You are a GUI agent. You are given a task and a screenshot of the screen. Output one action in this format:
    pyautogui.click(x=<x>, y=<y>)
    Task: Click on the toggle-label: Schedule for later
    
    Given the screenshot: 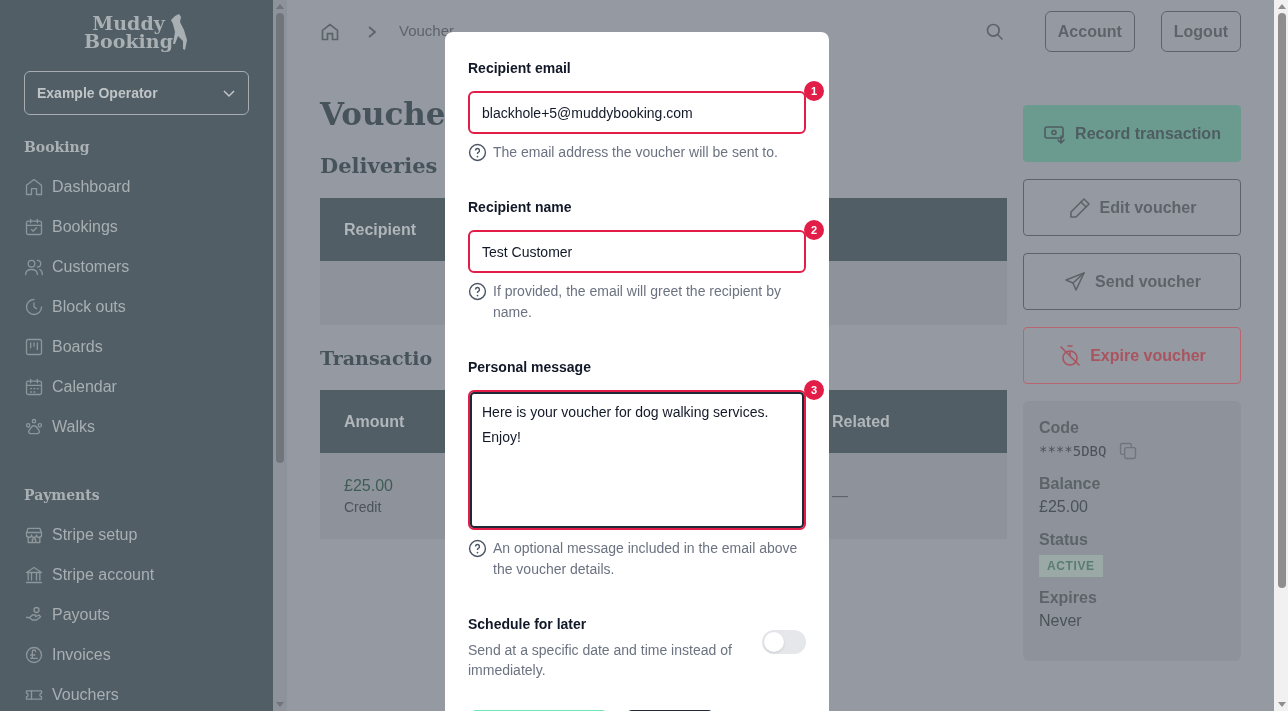 What is the action you would take?
    pyautogui.click(x=528, y=624)
    